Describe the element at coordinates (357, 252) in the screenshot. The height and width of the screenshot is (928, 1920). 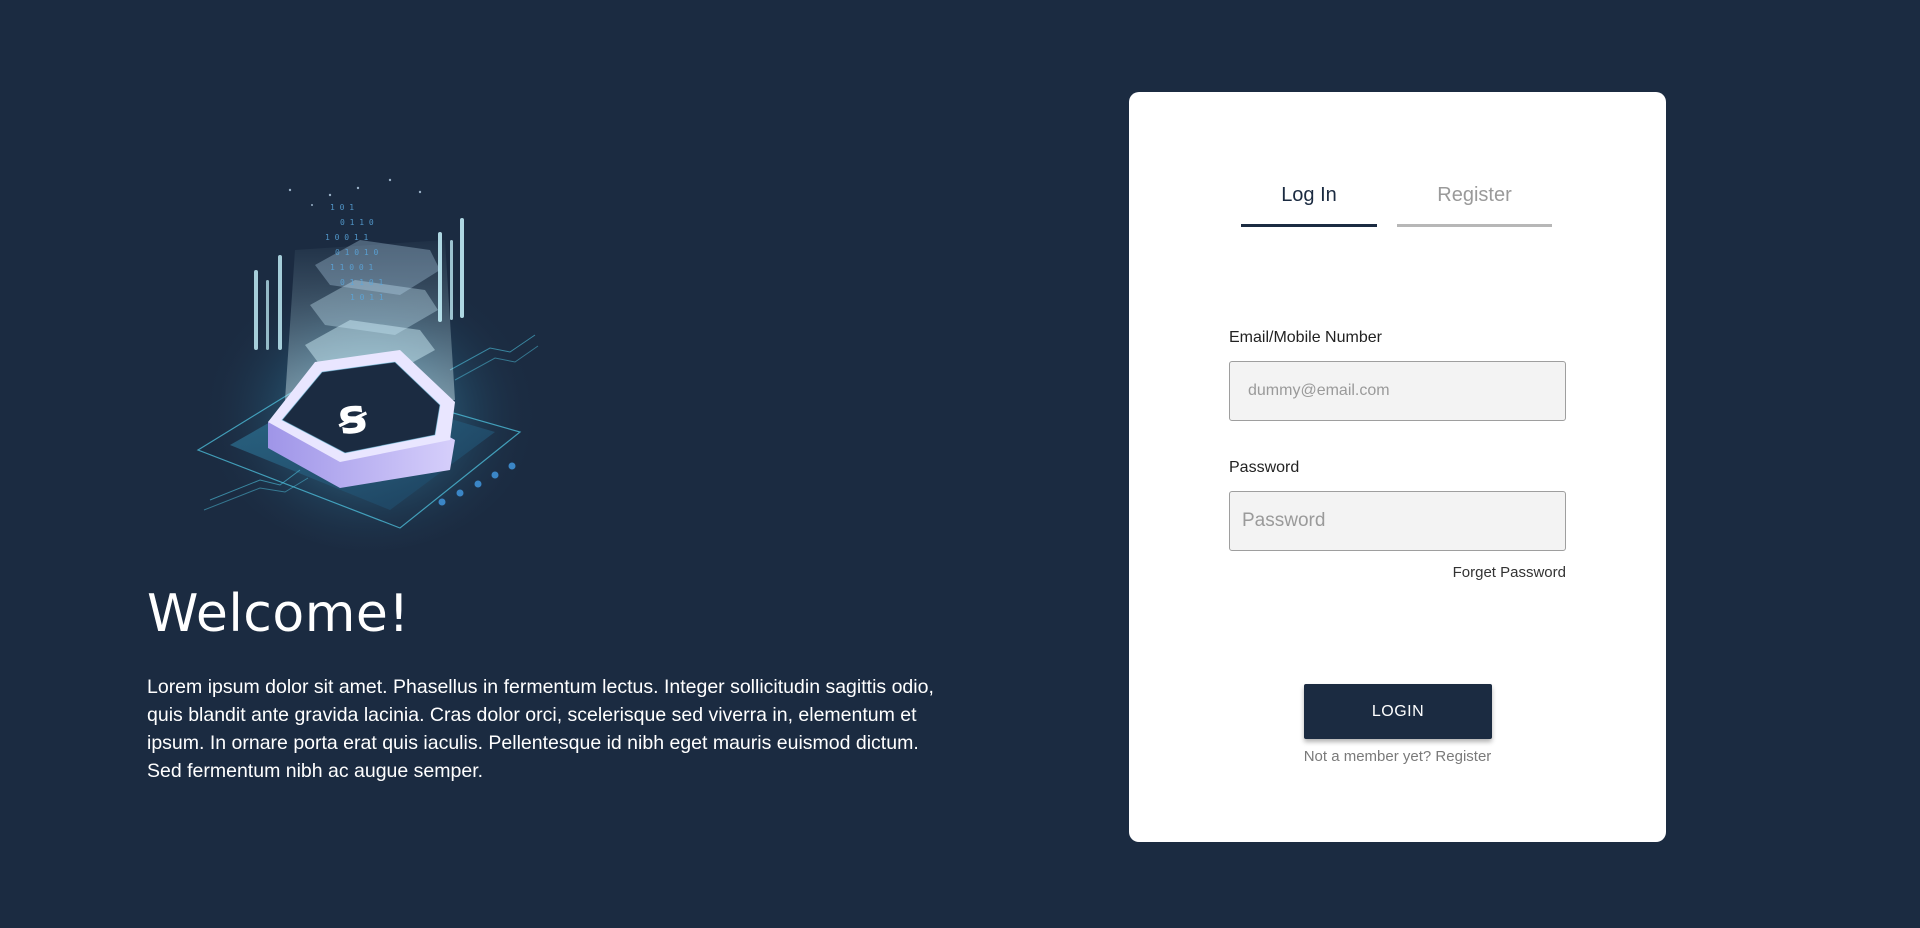
I see `svg-text: 0 1 0 1 0` at that location.